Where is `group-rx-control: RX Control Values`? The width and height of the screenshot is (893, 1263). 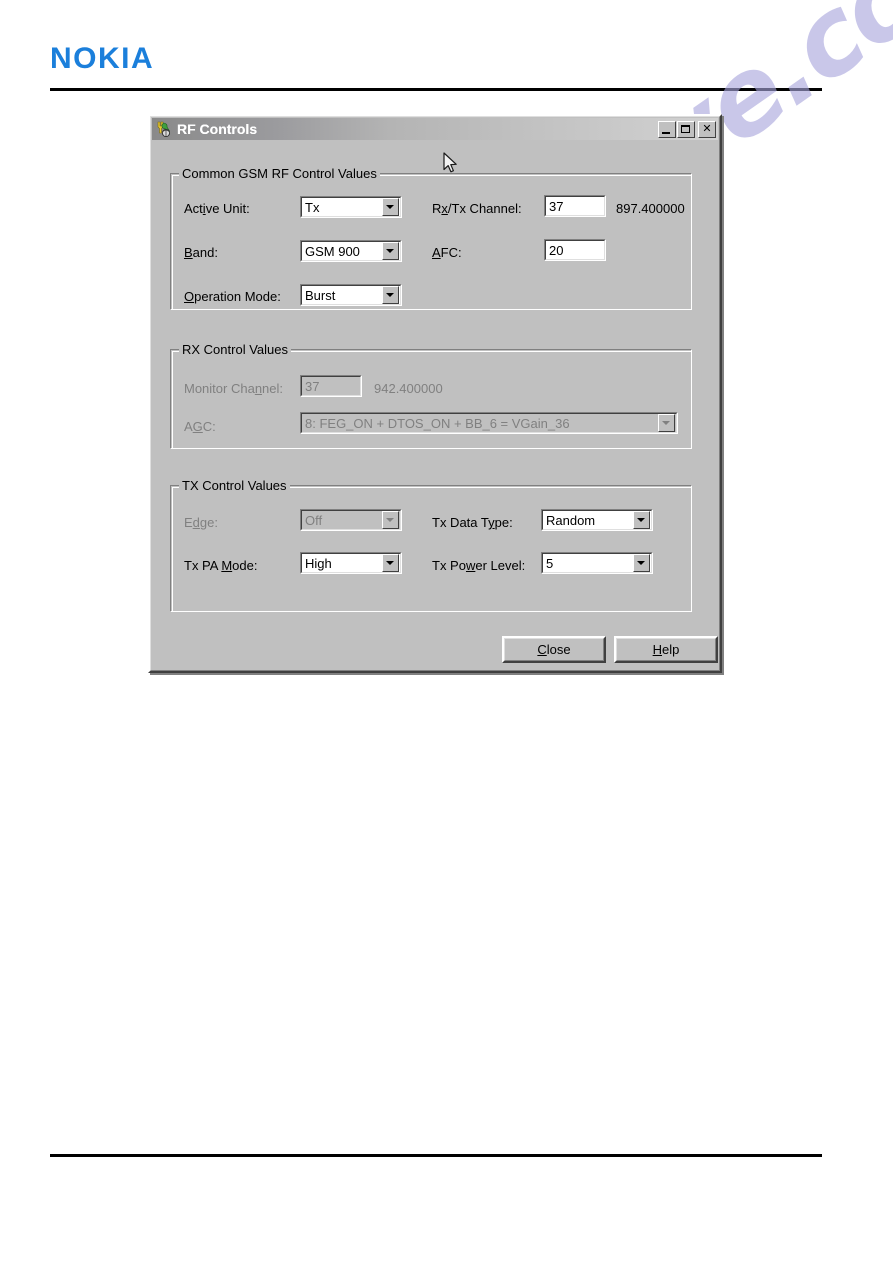
group-rx-control: RX Control Values is located at coordinates (431, 395).